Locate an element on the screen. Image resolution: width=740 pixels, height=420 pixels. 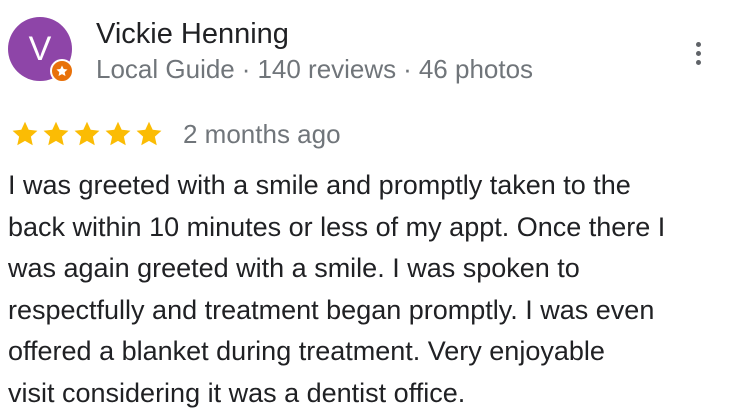
reviews-count: 140 reviews is located at coordinates (327, 69).